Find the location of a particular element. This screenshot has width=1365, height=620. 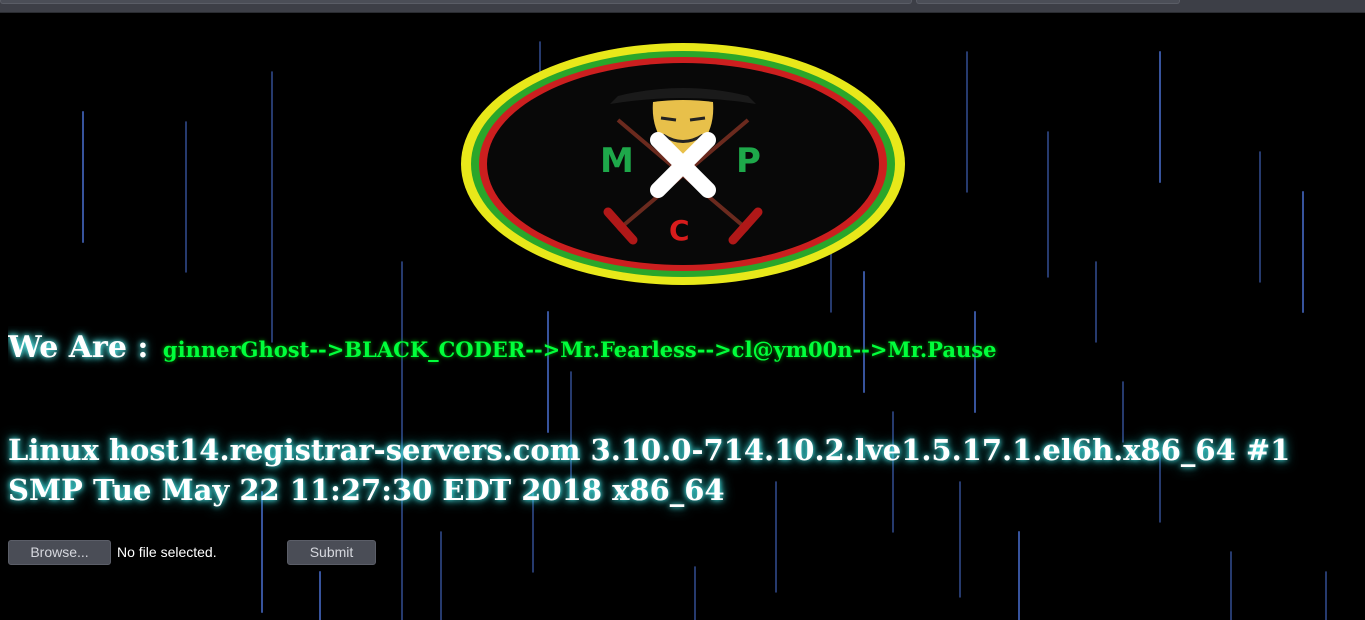

team-logo: M P C is located at coordinates (683, 164).